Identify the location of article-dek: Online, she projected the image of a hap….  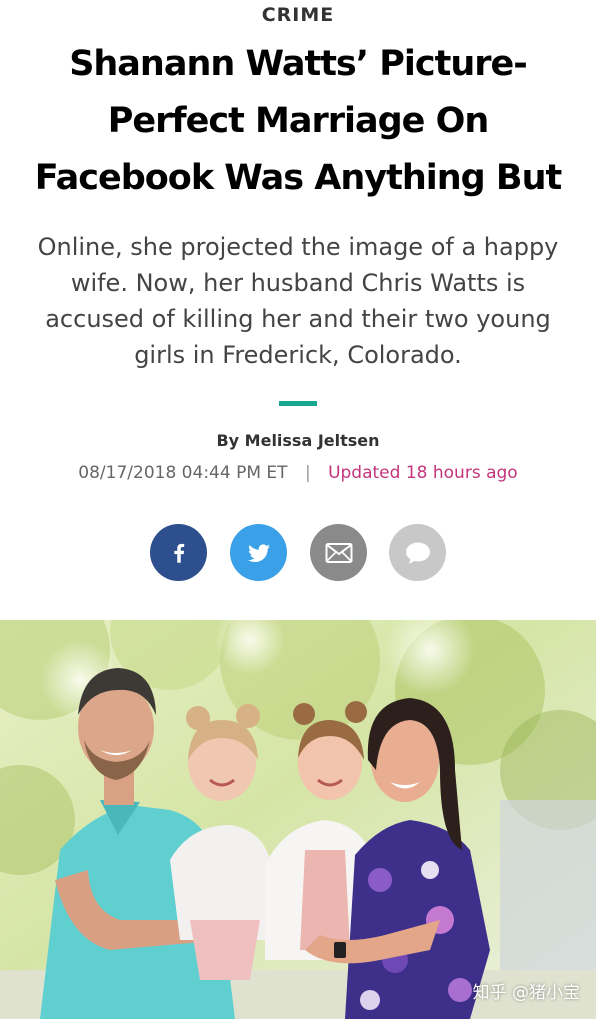
(298, 301).